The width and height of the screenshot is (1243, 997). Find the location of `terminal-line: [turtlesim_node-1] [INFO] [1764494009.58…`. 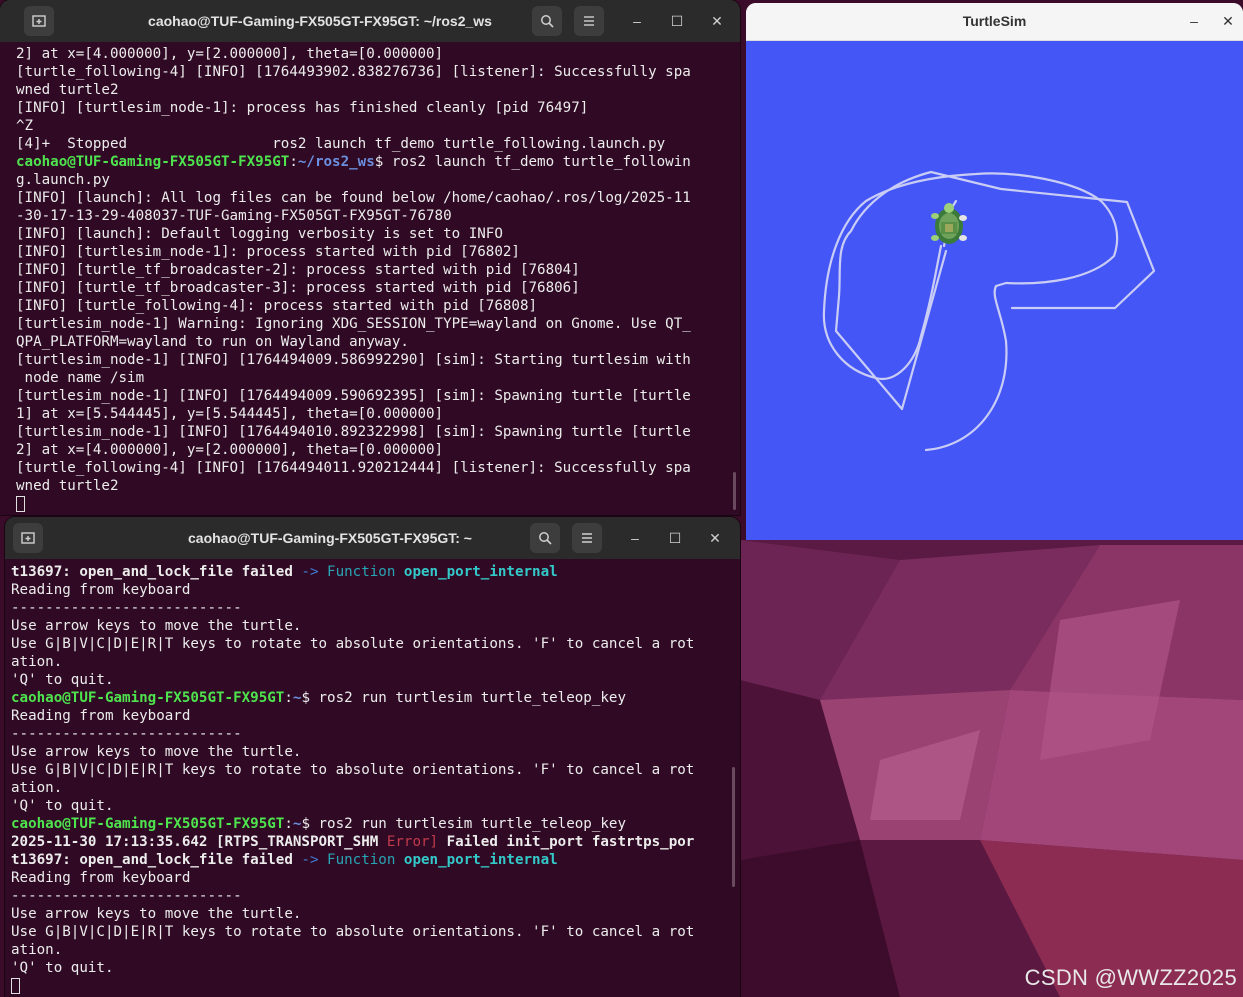

terminal-line: [turtlesim_node-1] [INFO] [1764494009.58… is located at coordinates (370, 360).